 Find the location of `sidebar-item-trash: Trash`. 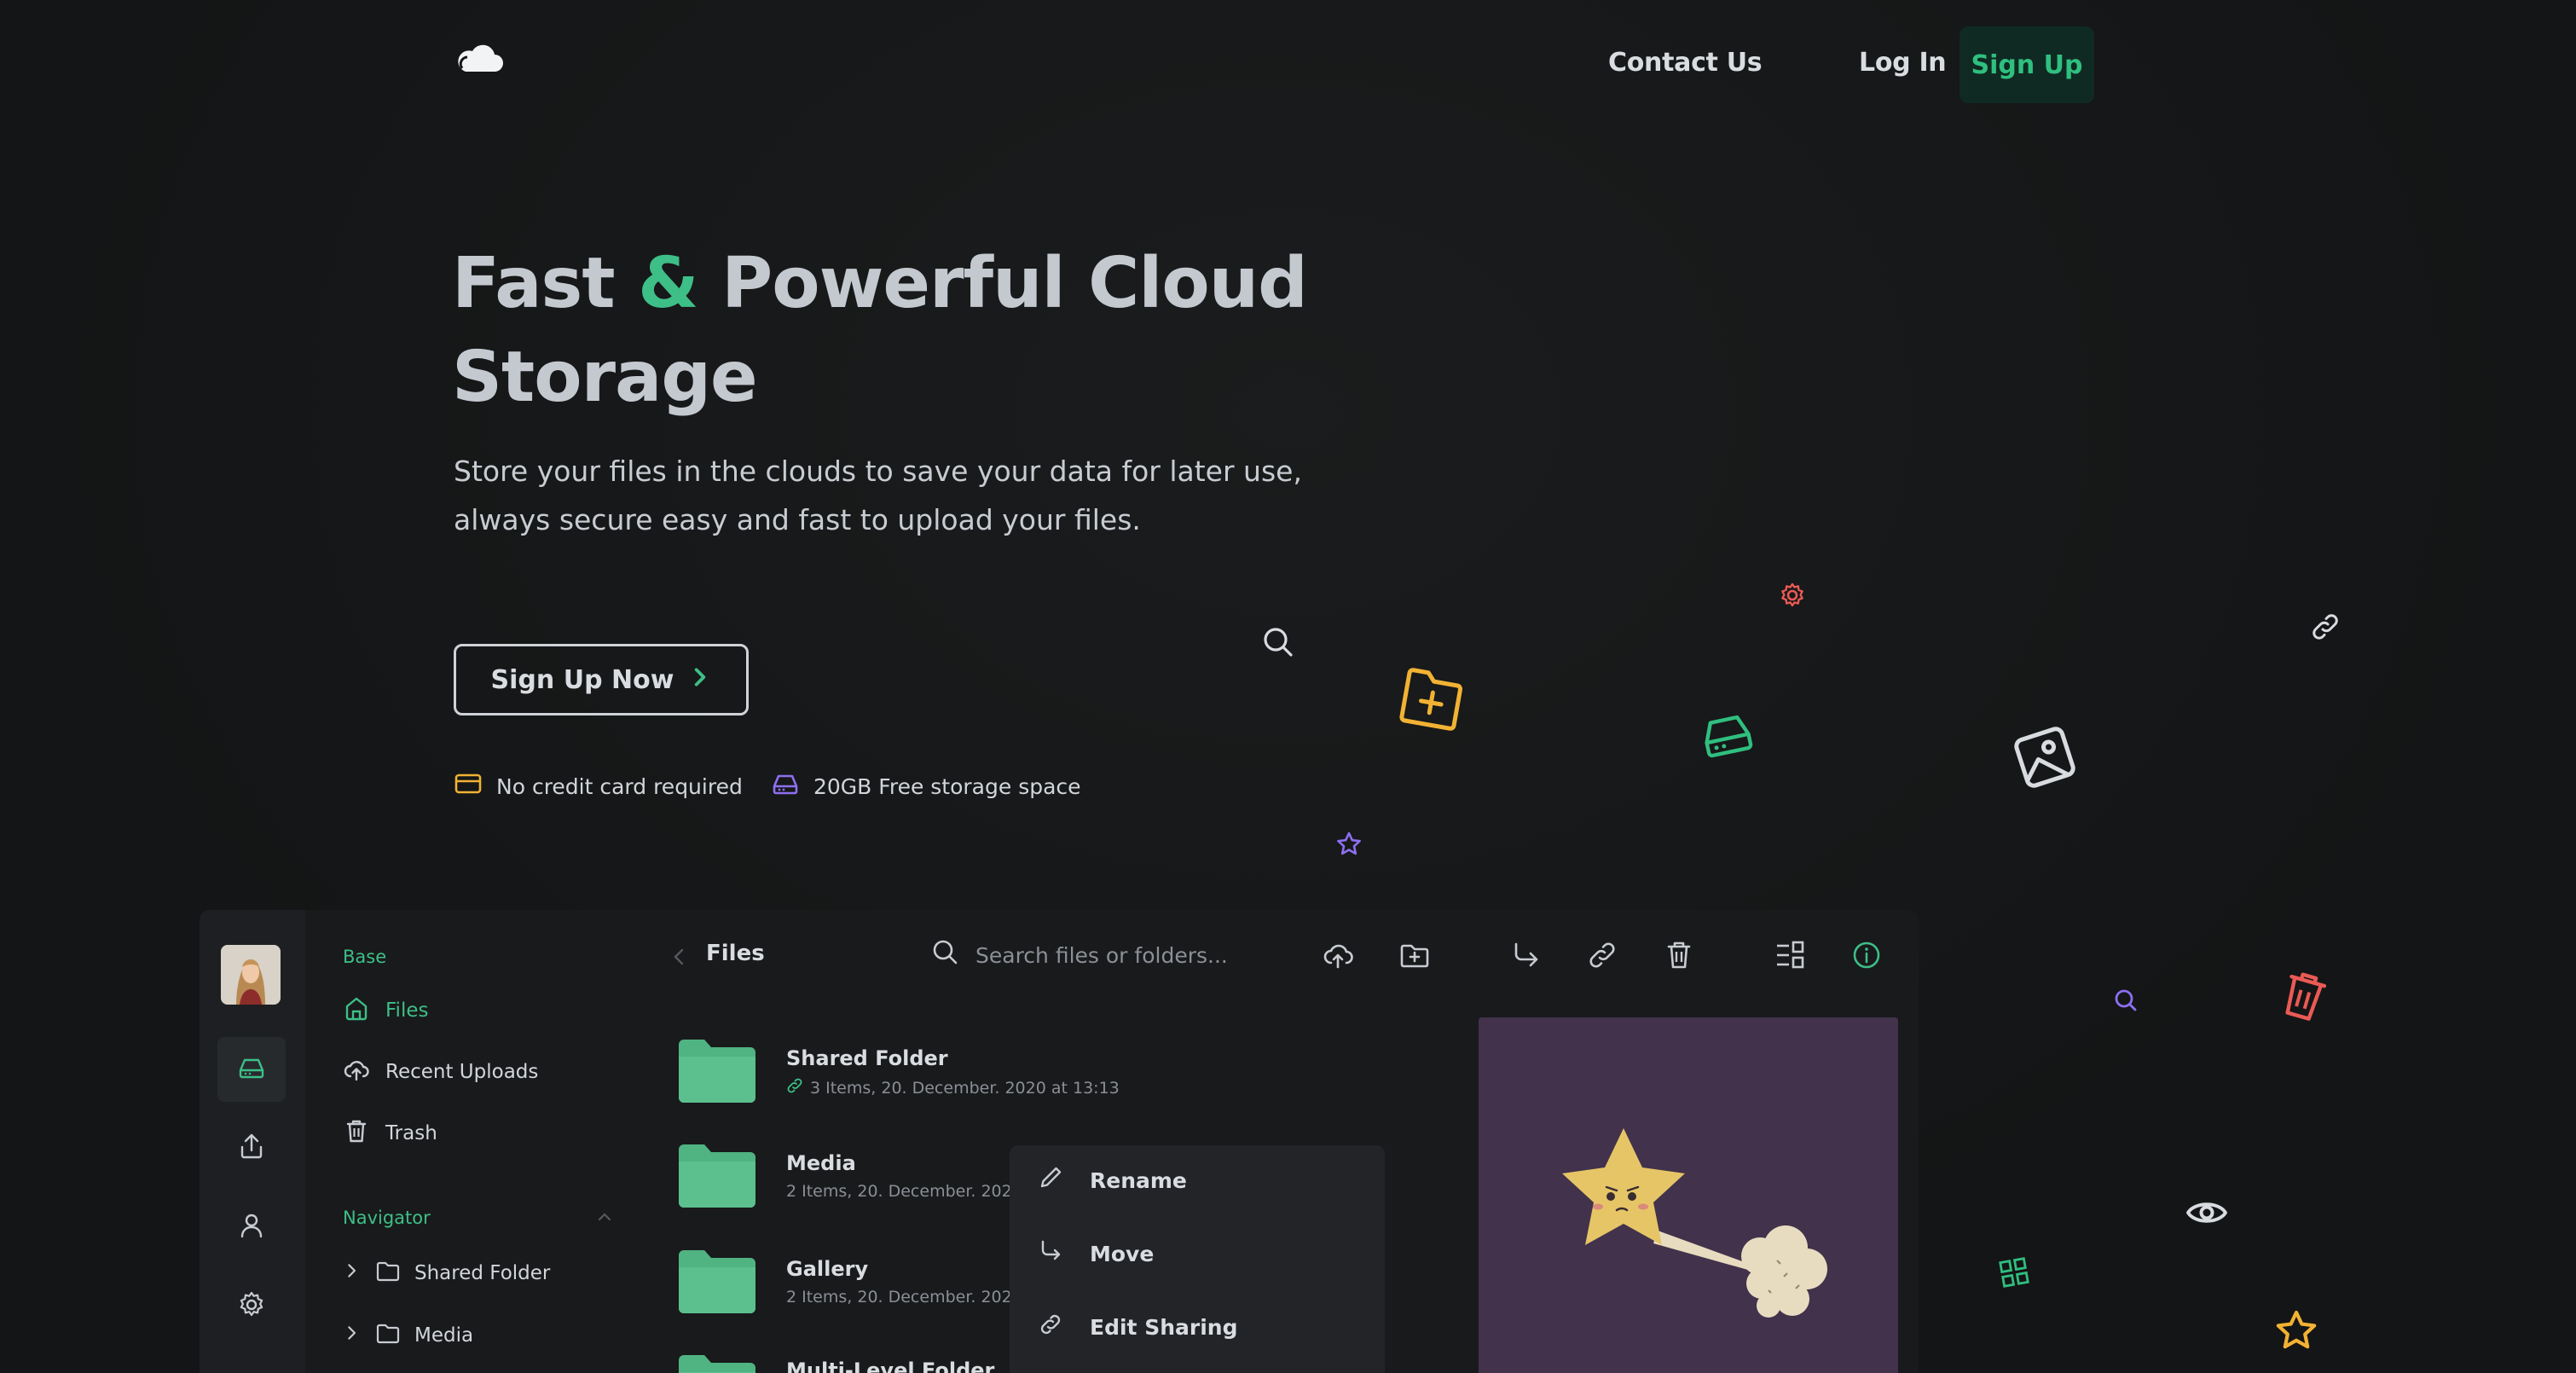

sidebar-item-trash: Trash is located at coordinates (390, 1133).